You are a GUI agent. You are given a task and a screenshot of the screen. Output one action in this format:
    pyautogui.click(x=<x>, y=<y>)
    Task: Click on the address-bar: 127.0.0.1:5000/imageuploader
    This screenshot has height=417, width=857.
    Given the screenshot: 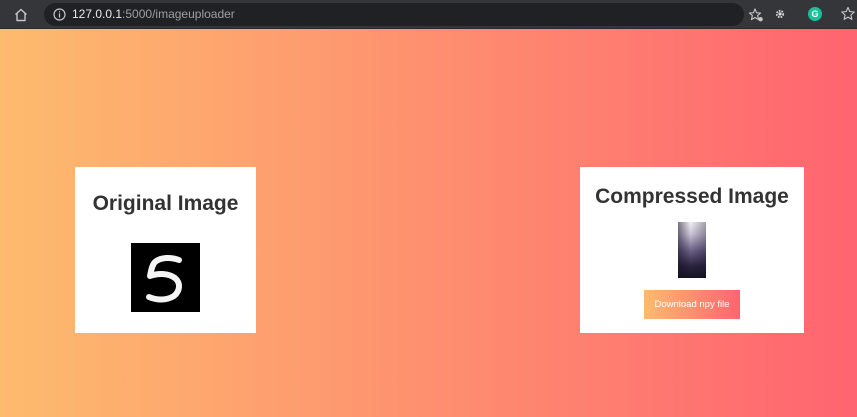 What is the action you would take?
    pyautogui.click(x=403, y=14)
    